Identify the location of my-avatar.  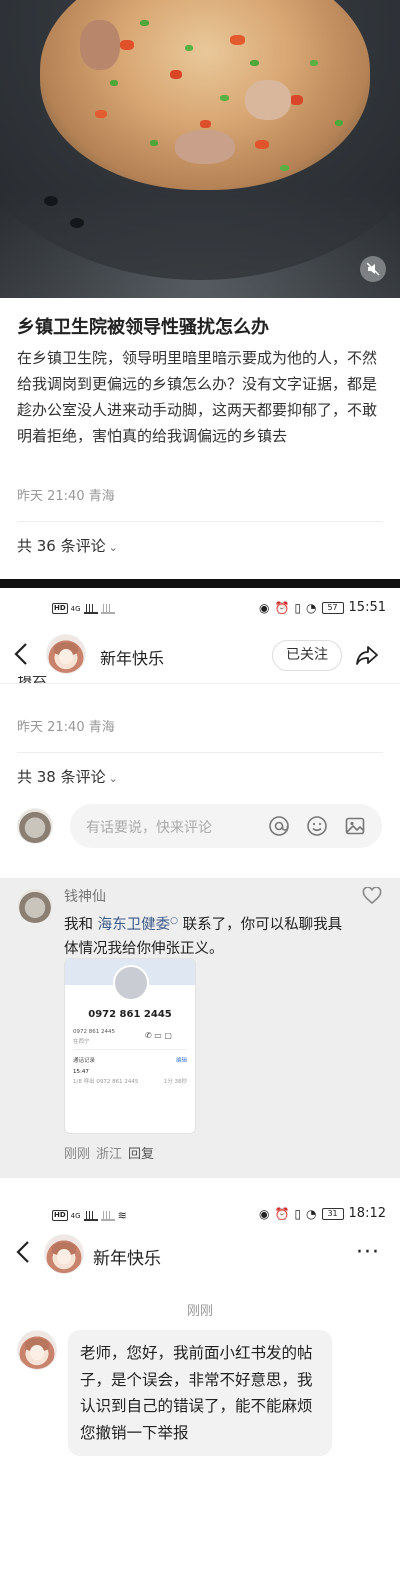
(35, 826).